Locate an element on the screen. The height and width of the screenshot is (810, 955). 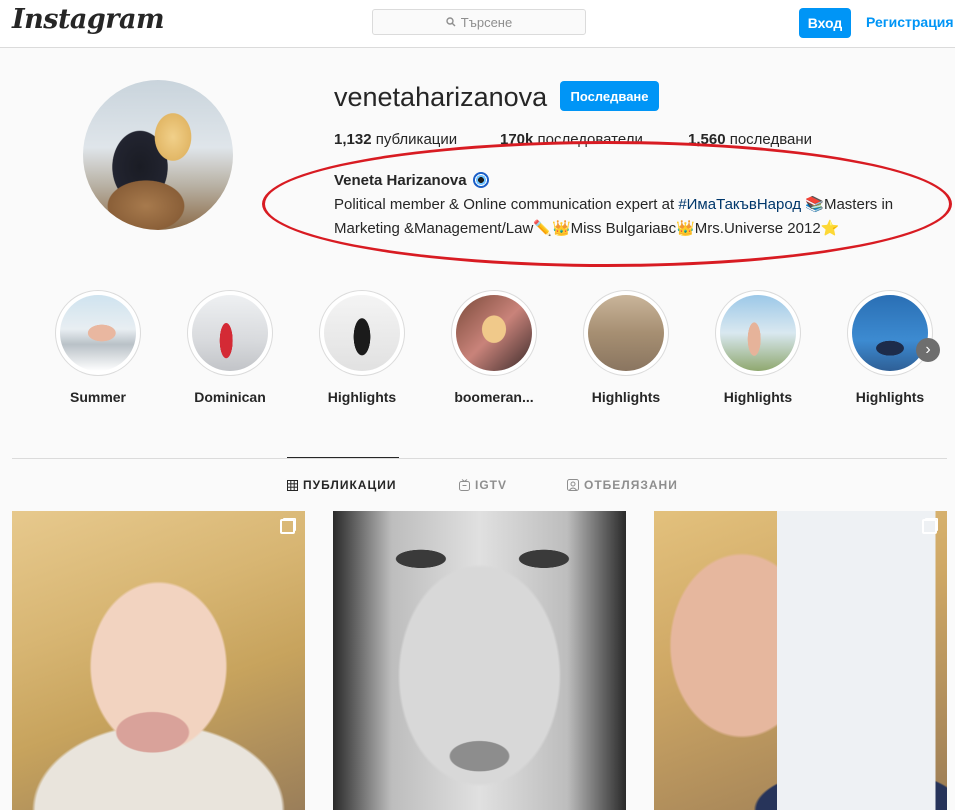
highlight-highlights-1: Highlights is located at coordinates (362, 347).